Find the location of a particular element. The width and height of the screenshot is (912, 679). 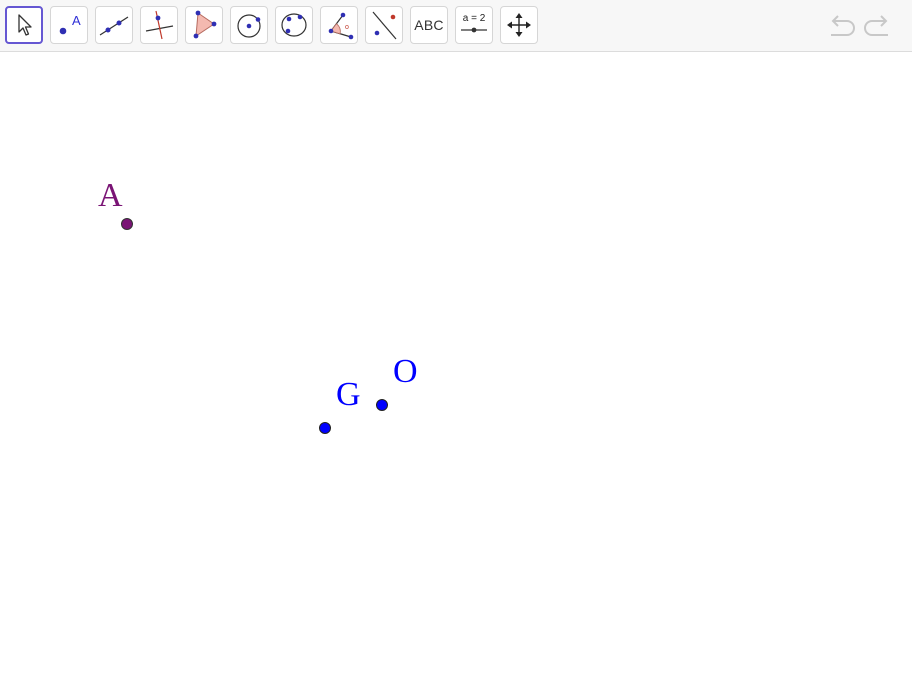

text-tool-label: ABC is located at coordinates (429, 25).